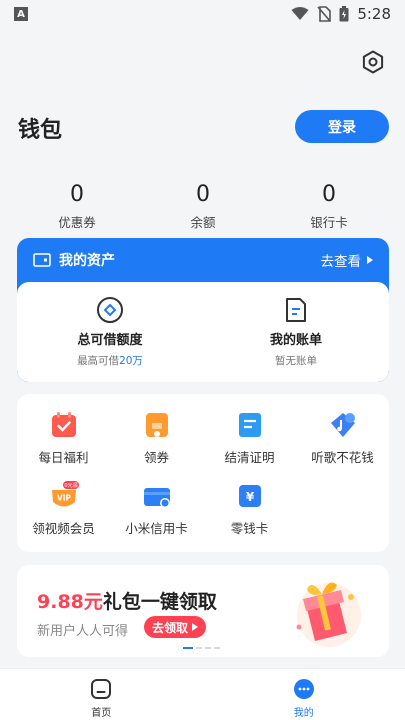 Image resolution: width=405 pixels, height=720 pixels. I want to click on settings-gear-icon, so click(373, 62).